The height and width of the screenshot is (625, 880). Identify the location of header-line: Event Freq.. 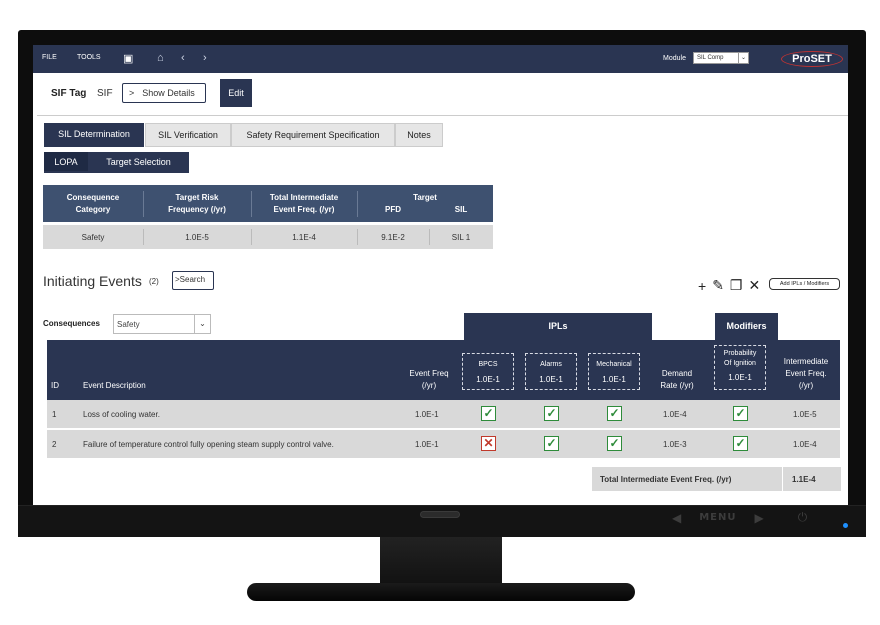
(806, 373).